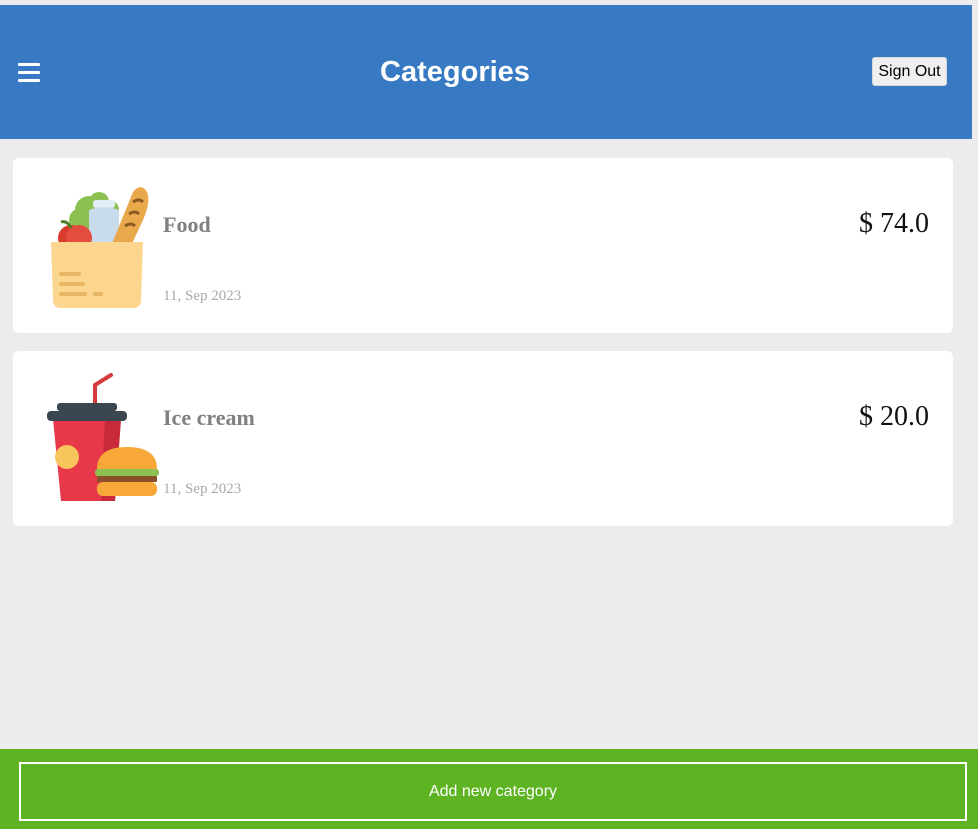  I want to click on footer-bar: Add new category, so click(489, 789).